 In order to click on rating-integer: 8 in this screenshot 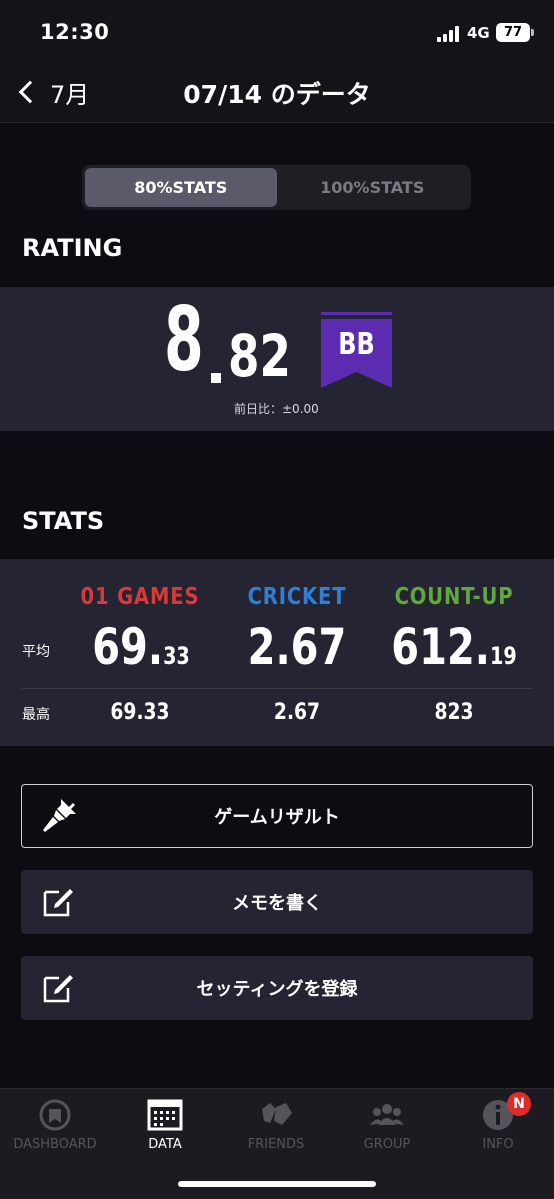, I will do `click(184, 339)`.